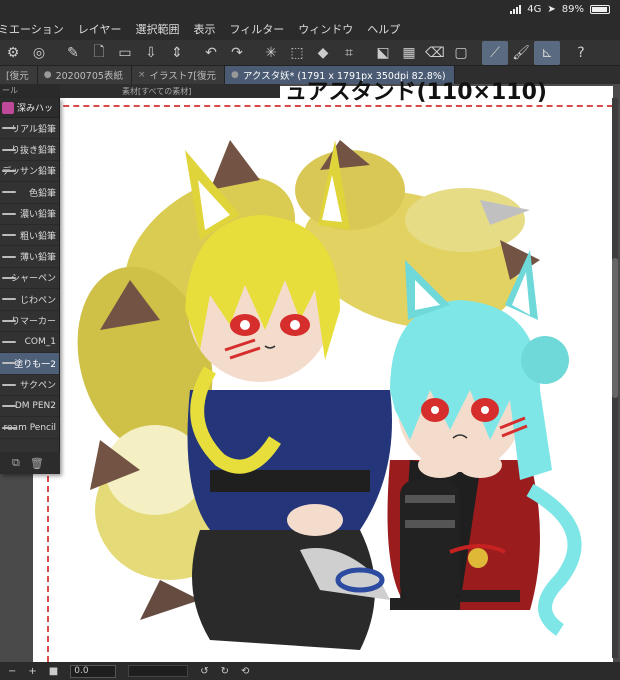  I want to click on arrows-updown-icon: ⇕, so click(177, 53).